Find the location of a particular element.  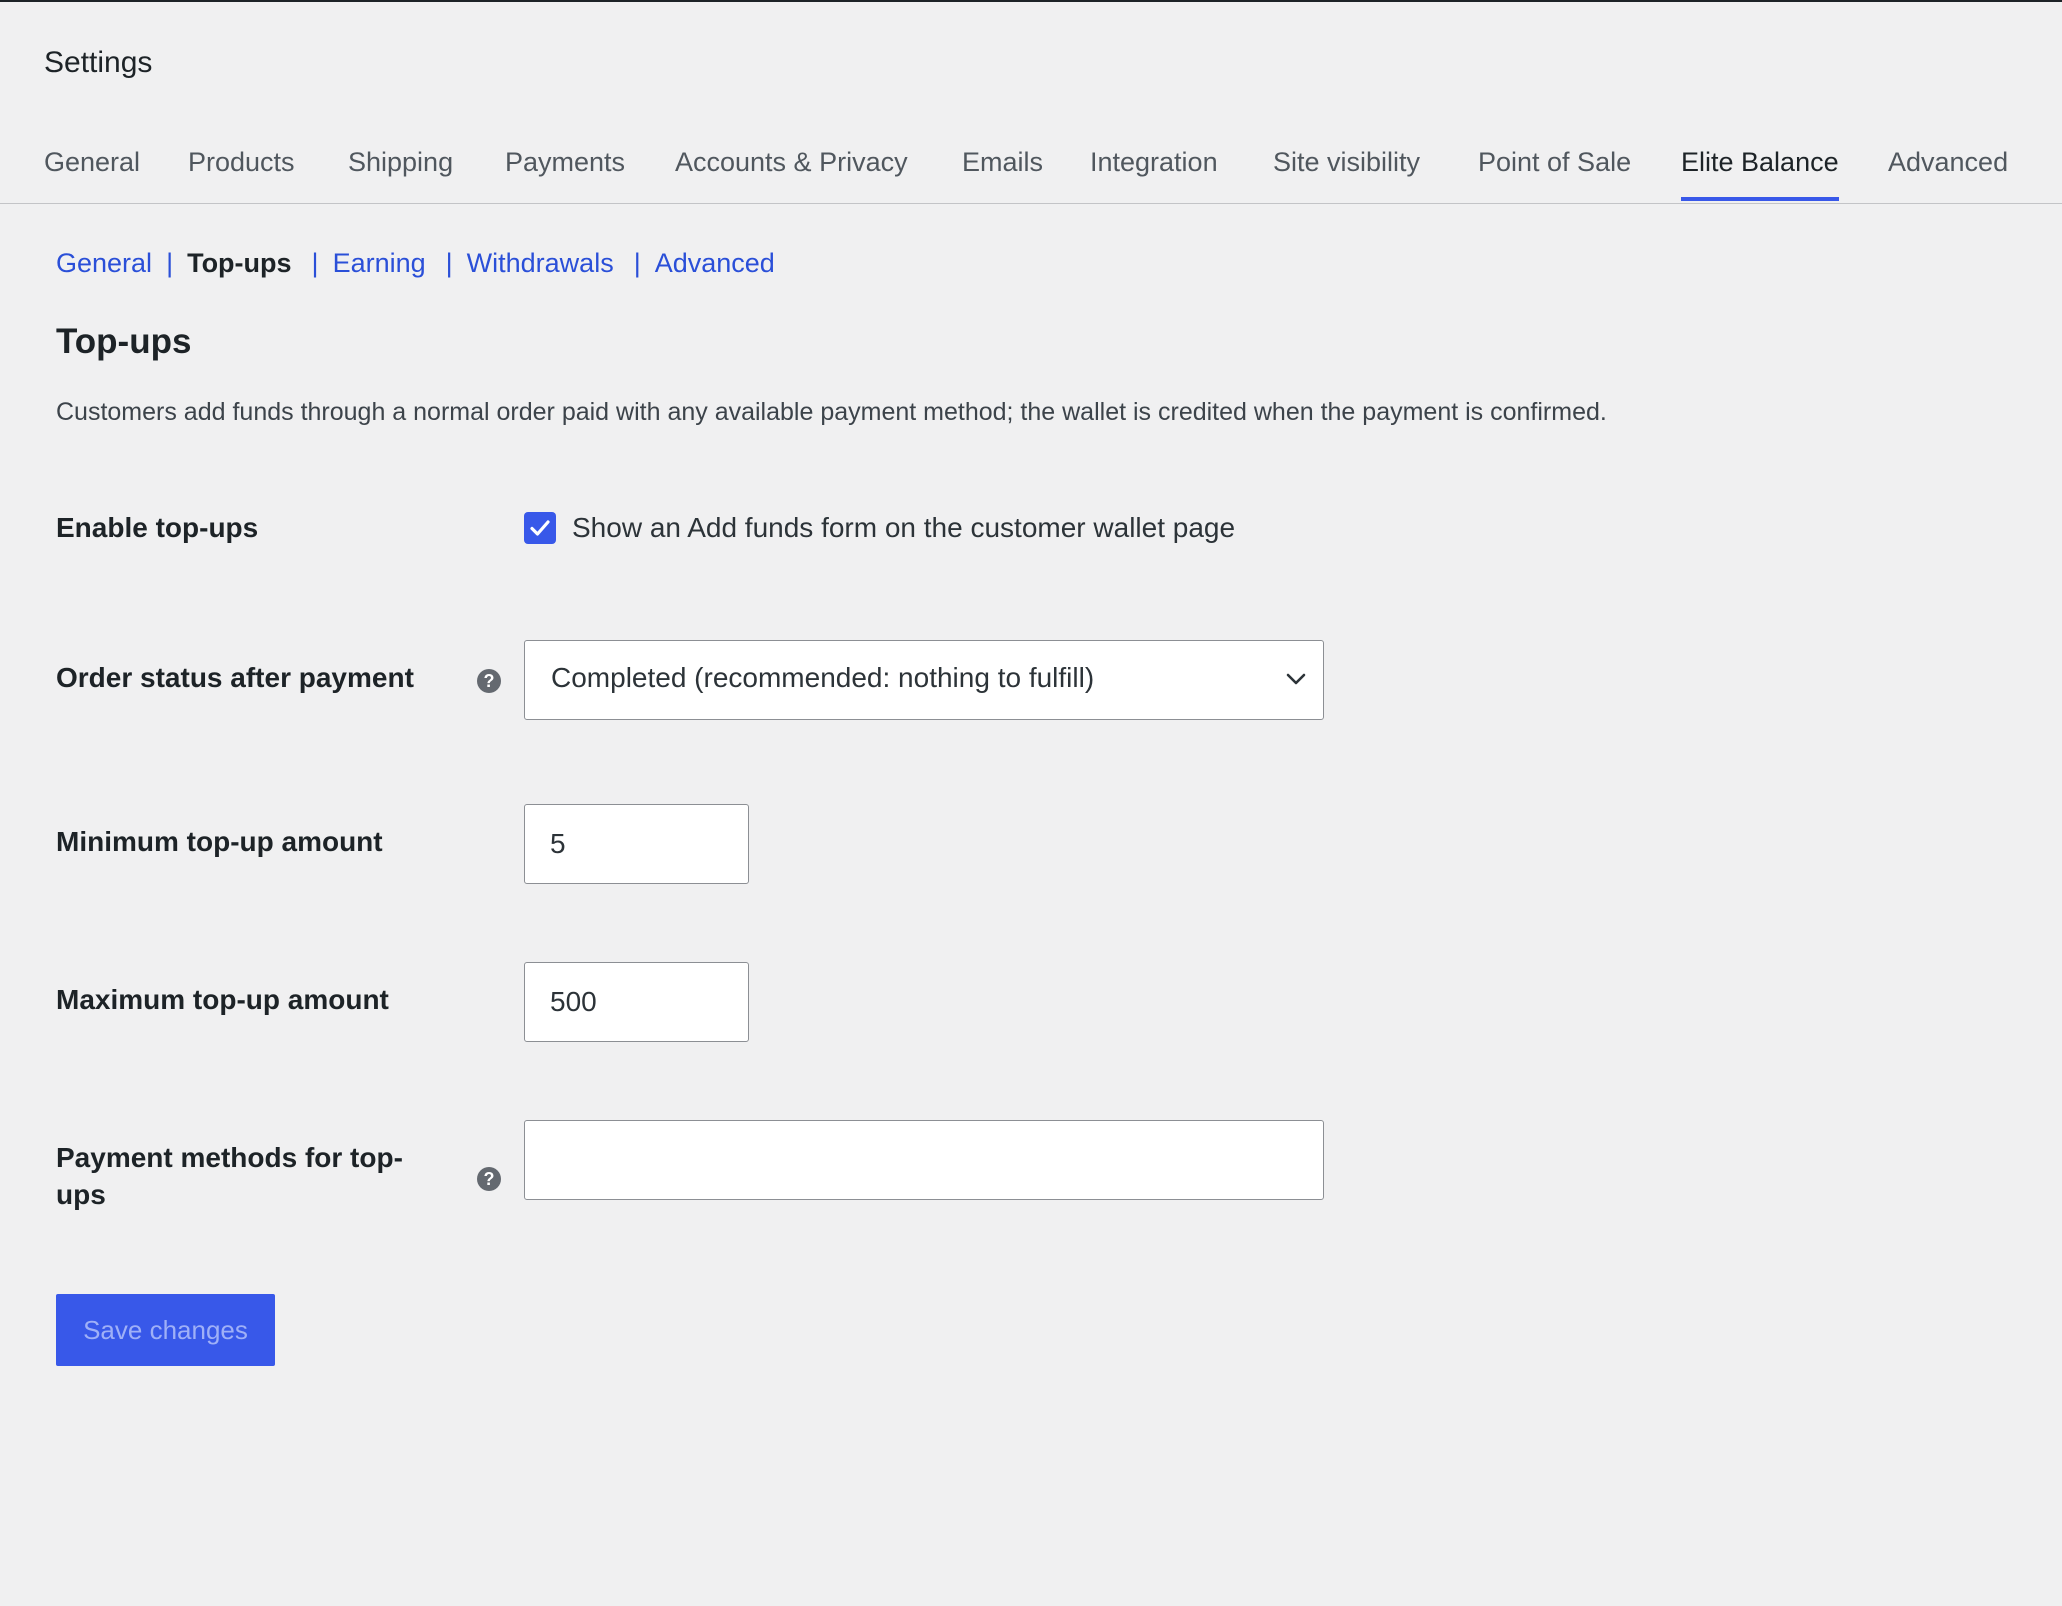

tab-accounts-privacy: Accounts & Privacy is located at coordinates (791, 162).